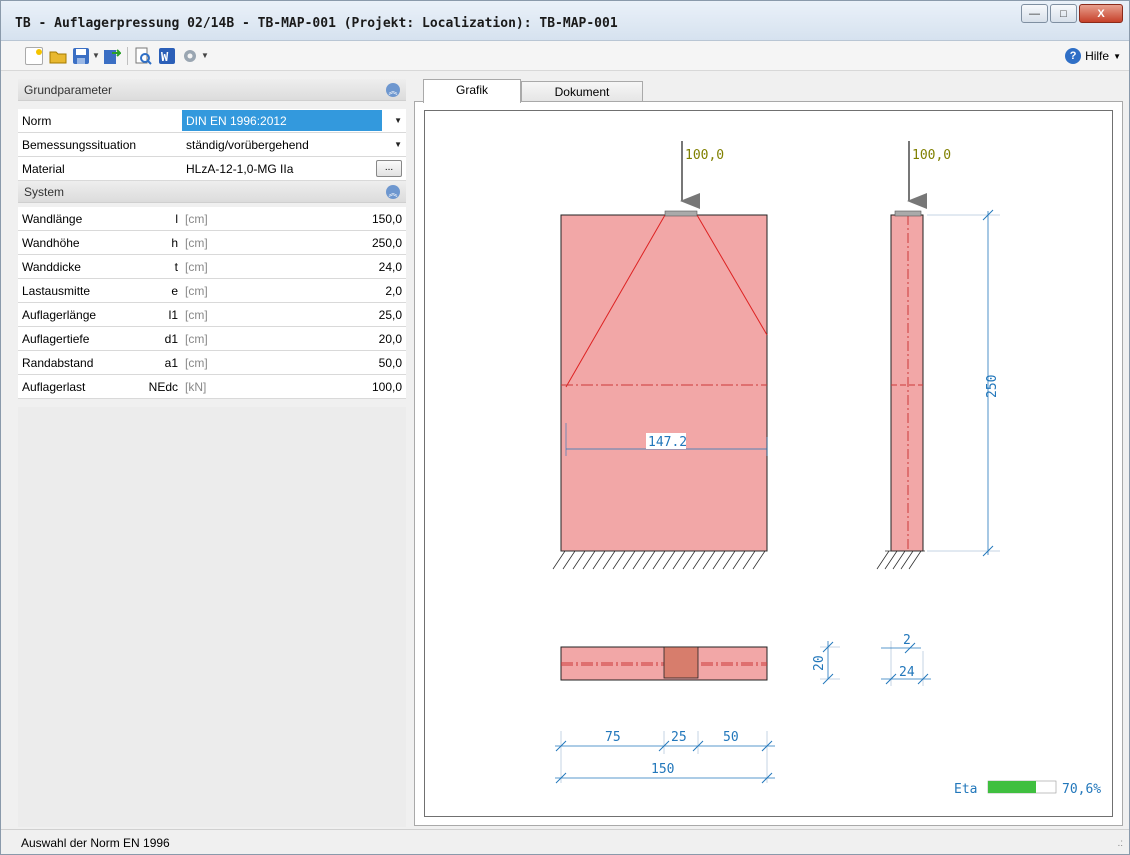  Describe the element at coordinates (212, 267) in the screenshot. I see `system-row-wanddicke: Wanddicke t [cm] 24,0` at that location.